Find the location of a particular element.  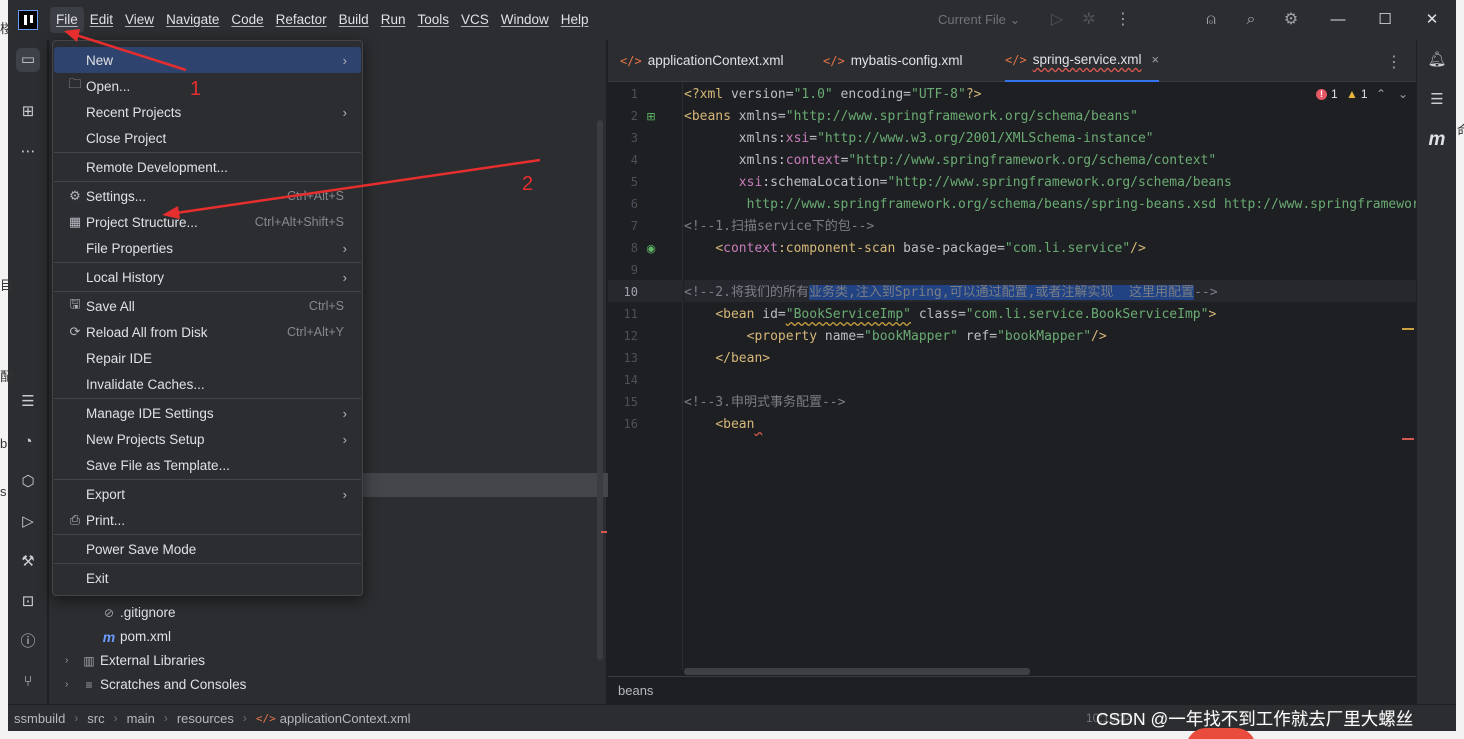

code-token: version= is located at coordinates (762, 94).